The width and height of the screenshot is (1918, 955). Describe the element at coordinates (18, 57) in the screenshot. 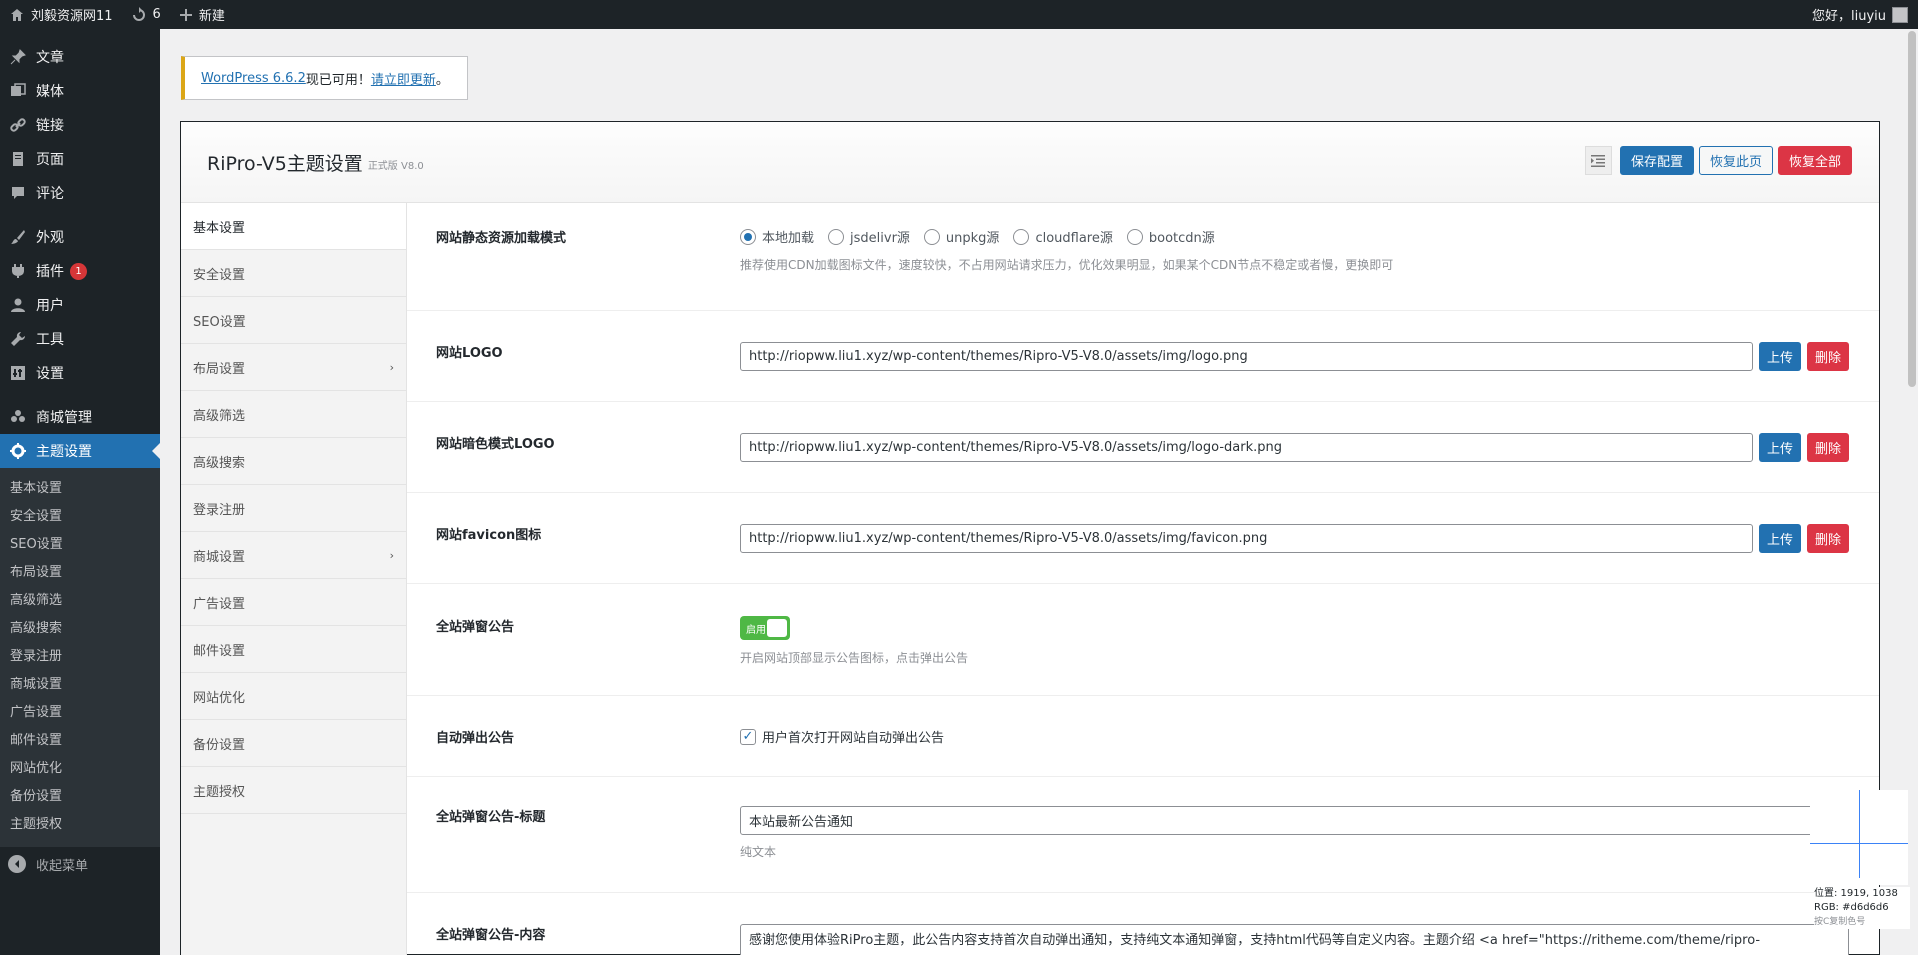

I see `pin-icon` at that location.